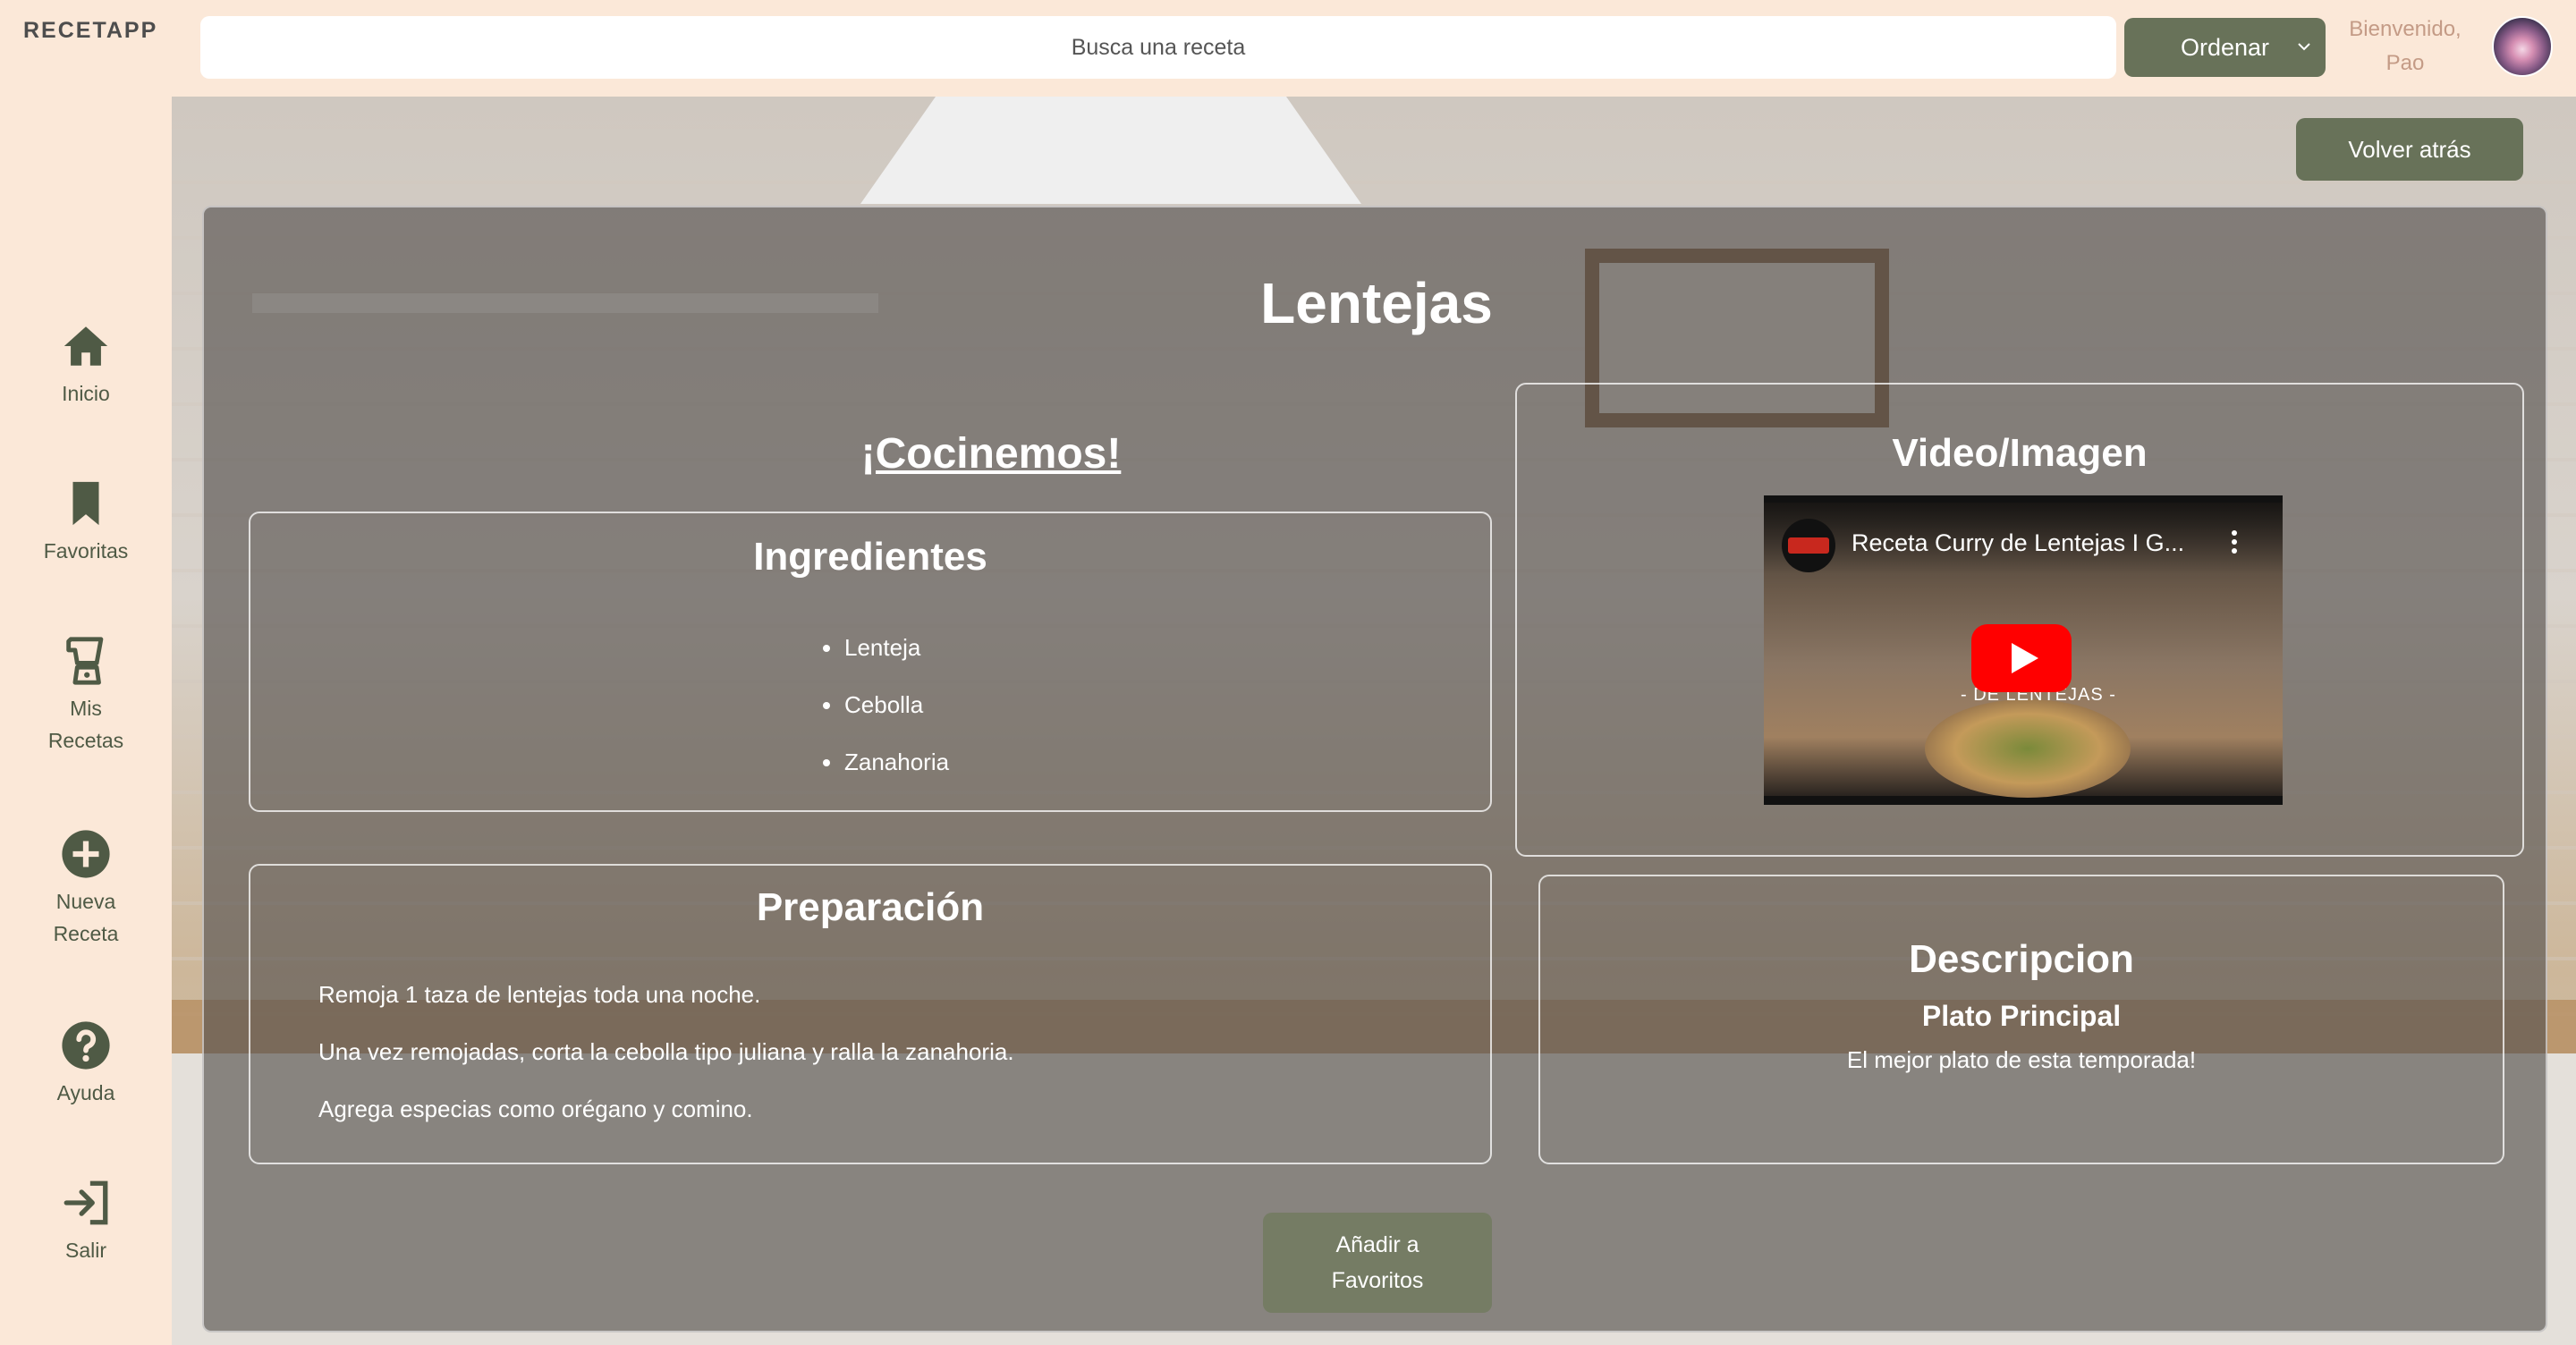 The height and width of the screenshot is (1345, 2576). What do you see at coordinates (2021, 1059) in the screenshot?
I see `recipe-description: El mejor plato de esta temporada!` at bounding box center [2021, 1059].